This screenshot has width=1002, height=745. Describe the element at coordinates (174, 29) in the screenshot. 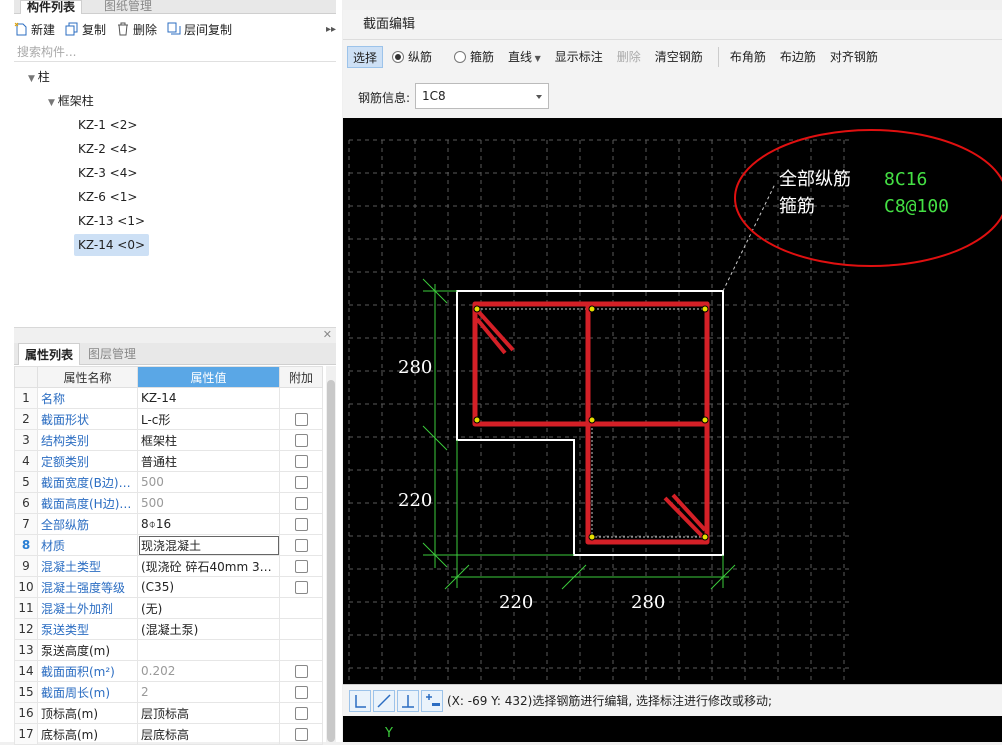

I see `floor-copy-icon` at that location.